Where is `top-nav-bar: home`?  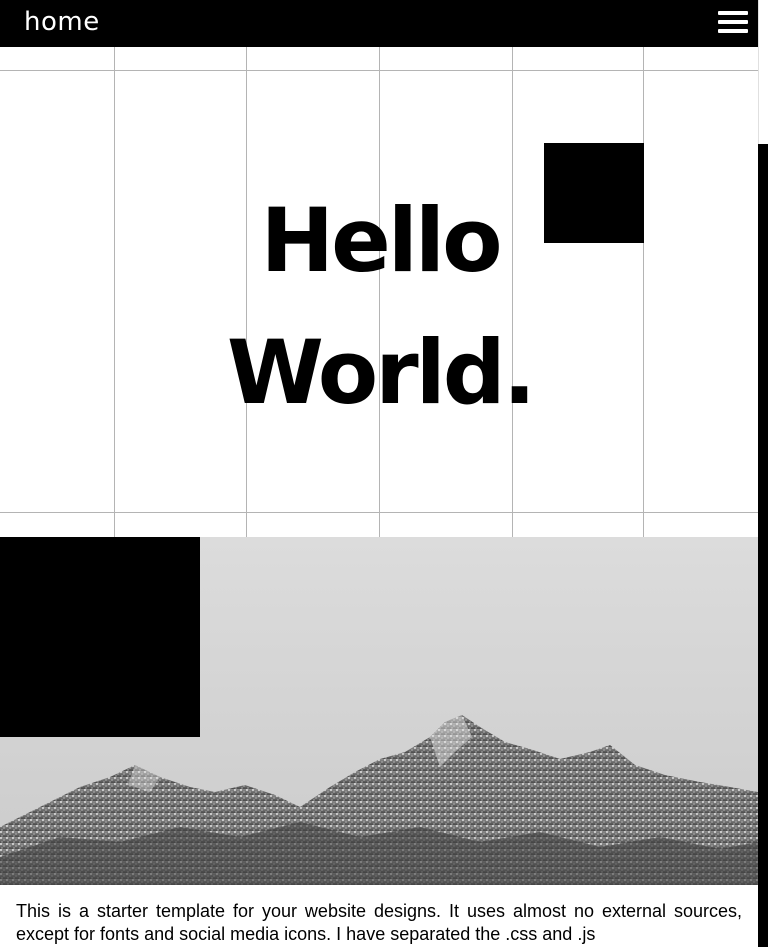
top-nav-bar: home is located at coordinates (379, 23).